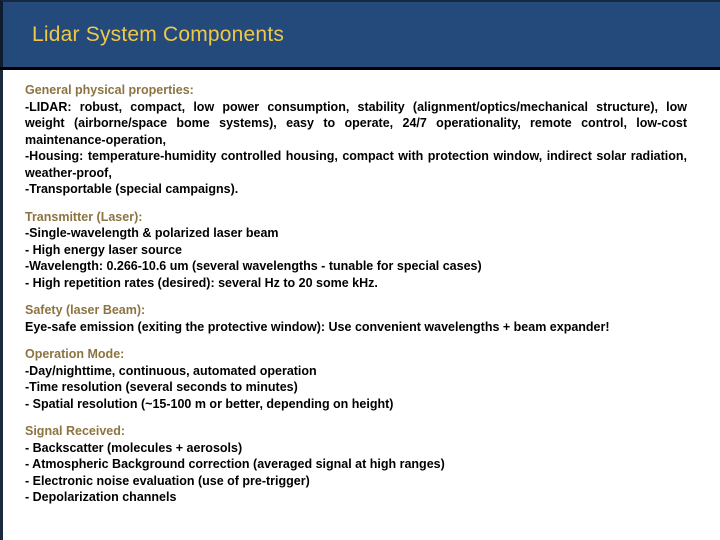 This screenshot has height=540, width=720. What do you see at coordinates (360, 33) in the screenshot?
I see `slide-title-bar: Lidar System Components` at bounding box center [360, 33].